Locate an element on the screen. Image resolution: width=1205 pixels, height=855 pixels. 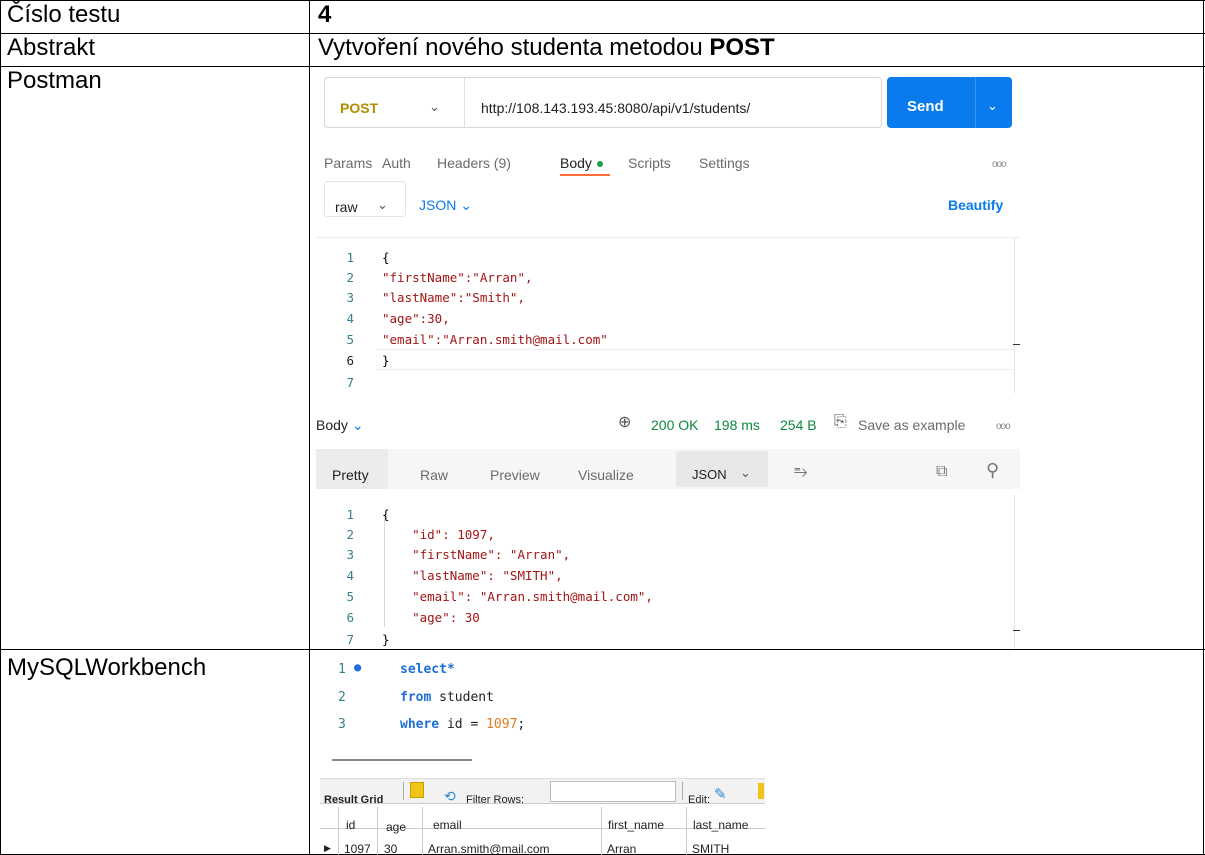
send-chevron-icon: ⌄ is located at coordinates (992, 106).